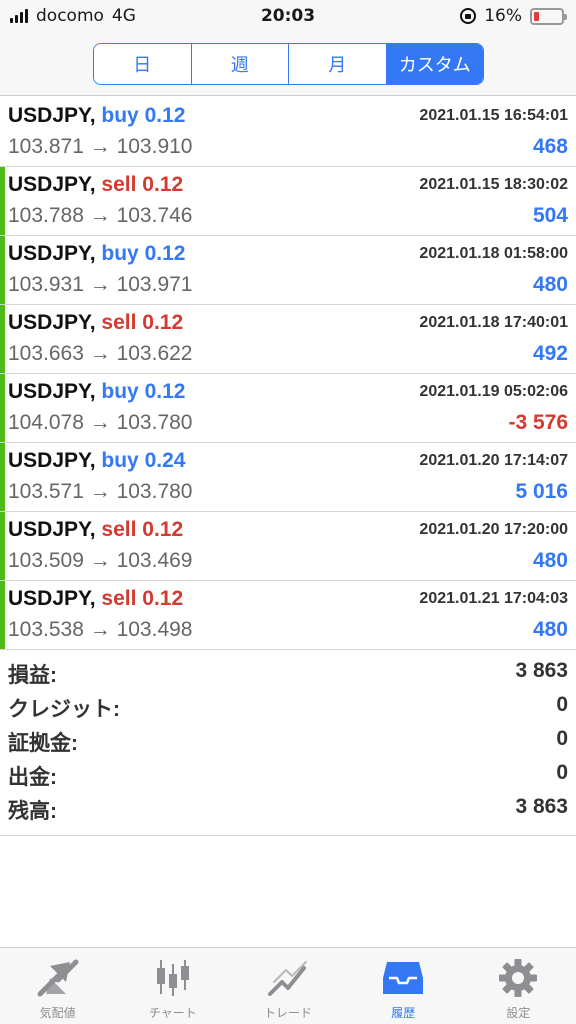 This screenshot has height=1024, width=576. What do you see at coordinates (288, 807) in the screenshot?
I see `summary-balance: 残高: 3 863` at bounding box center [288, 807].